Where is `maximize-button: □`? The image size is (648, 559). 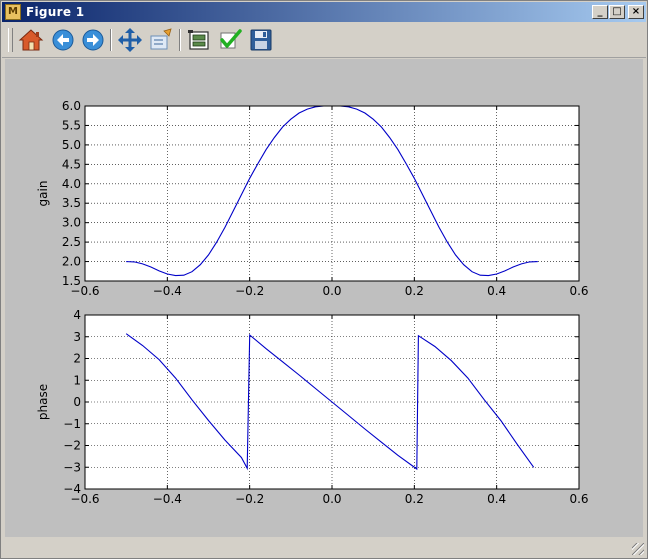 maximize-button: □ is located at coordinates (617, 12).